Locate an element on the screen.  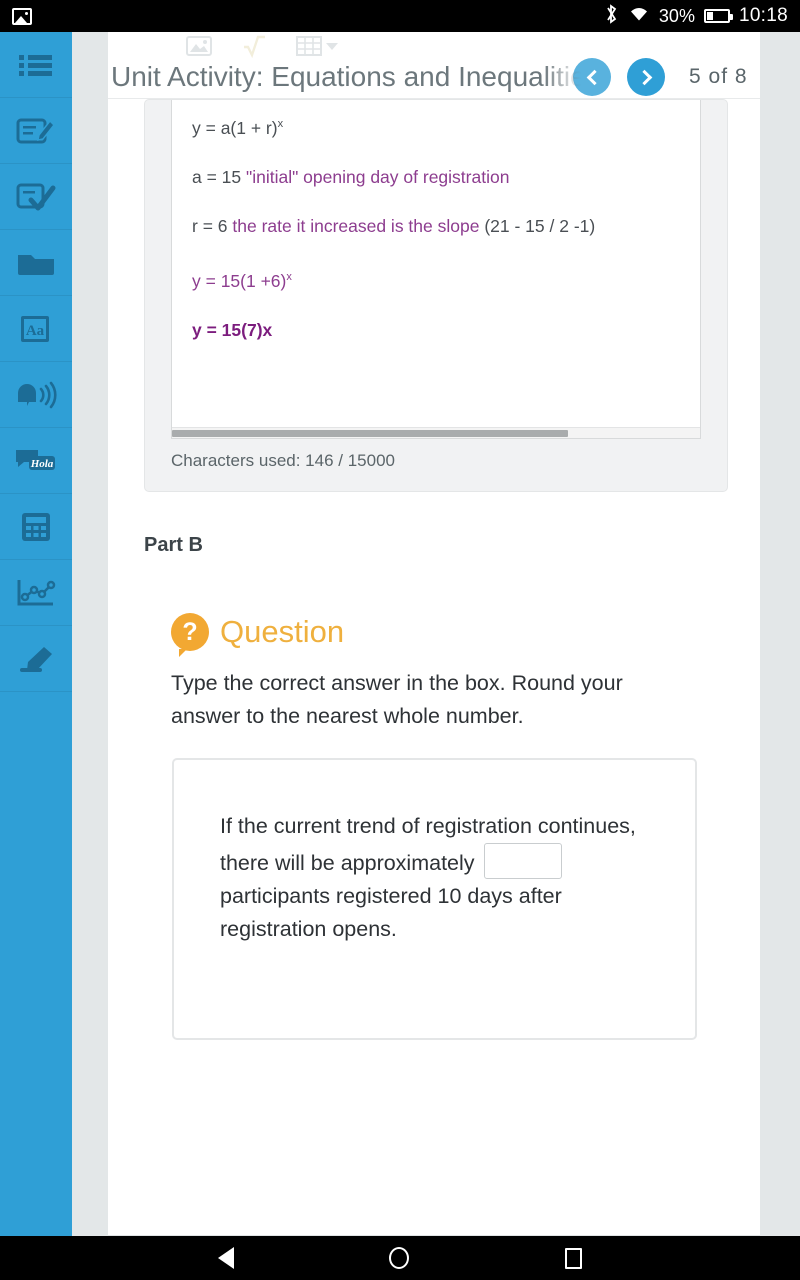
character-counter: Characters used: 146 / 15000 is located at coordinates (283, 460).